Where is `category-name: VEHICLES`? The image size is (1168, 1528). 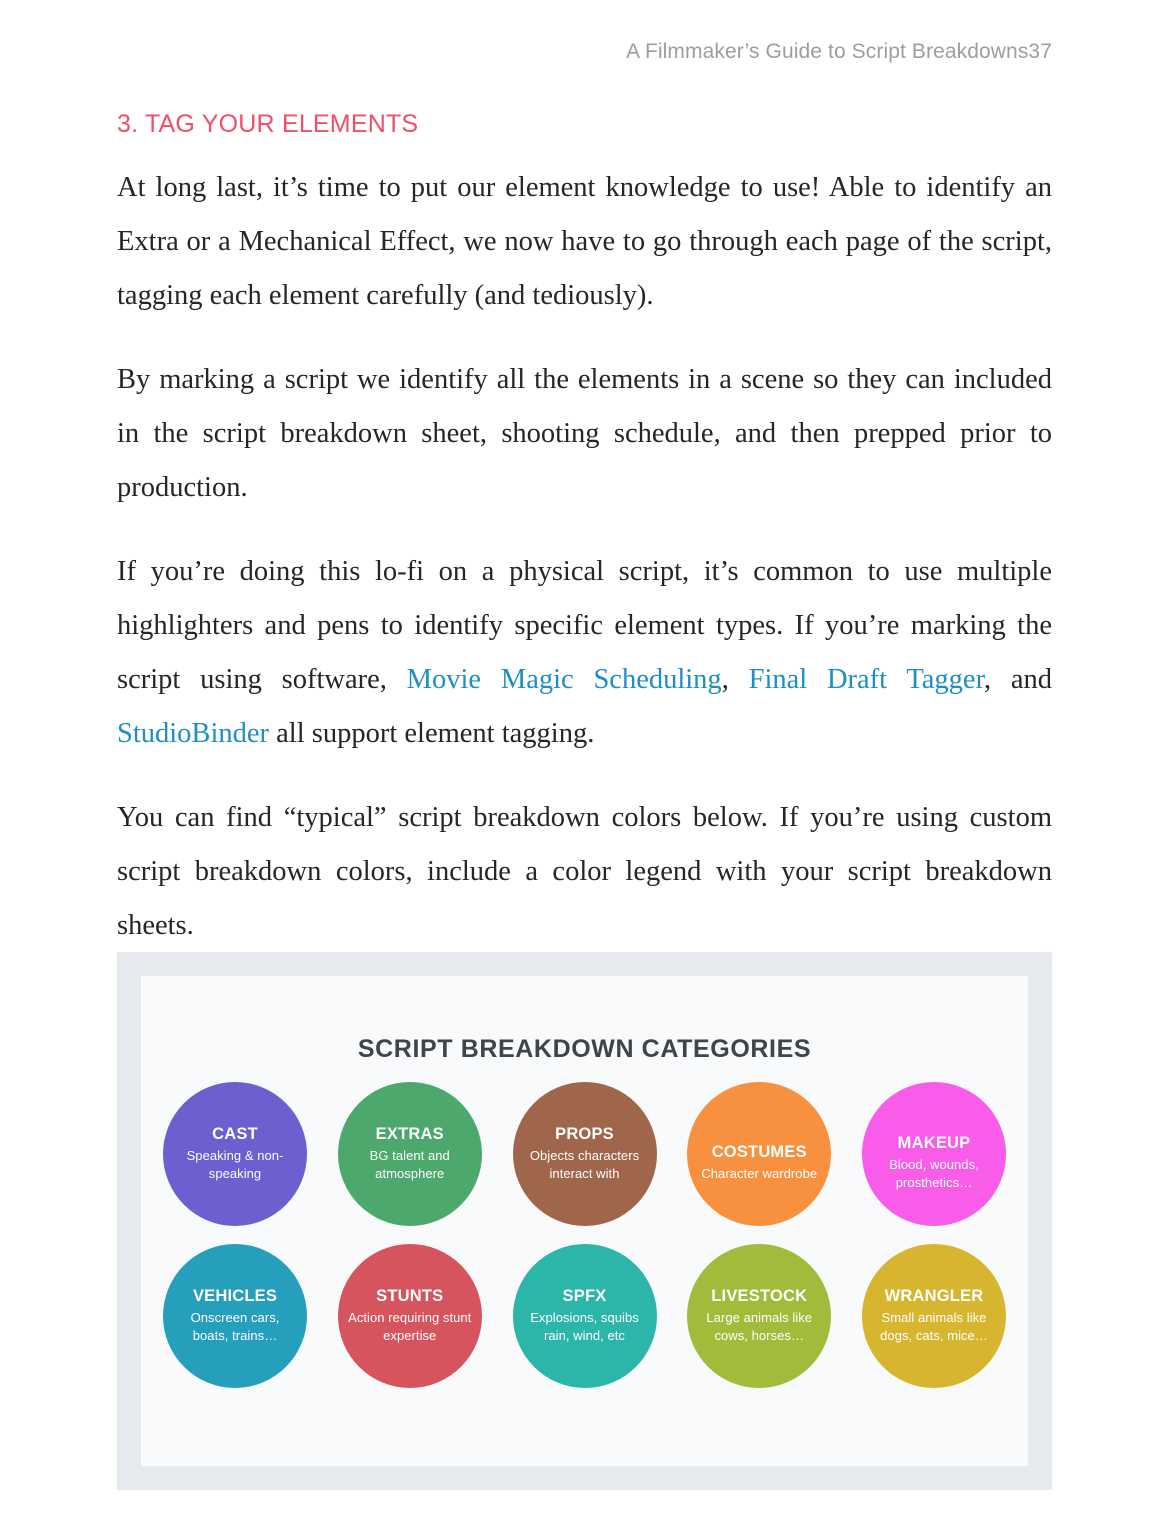
category-name: VEHICLES is located at coordinates (235, 1295).